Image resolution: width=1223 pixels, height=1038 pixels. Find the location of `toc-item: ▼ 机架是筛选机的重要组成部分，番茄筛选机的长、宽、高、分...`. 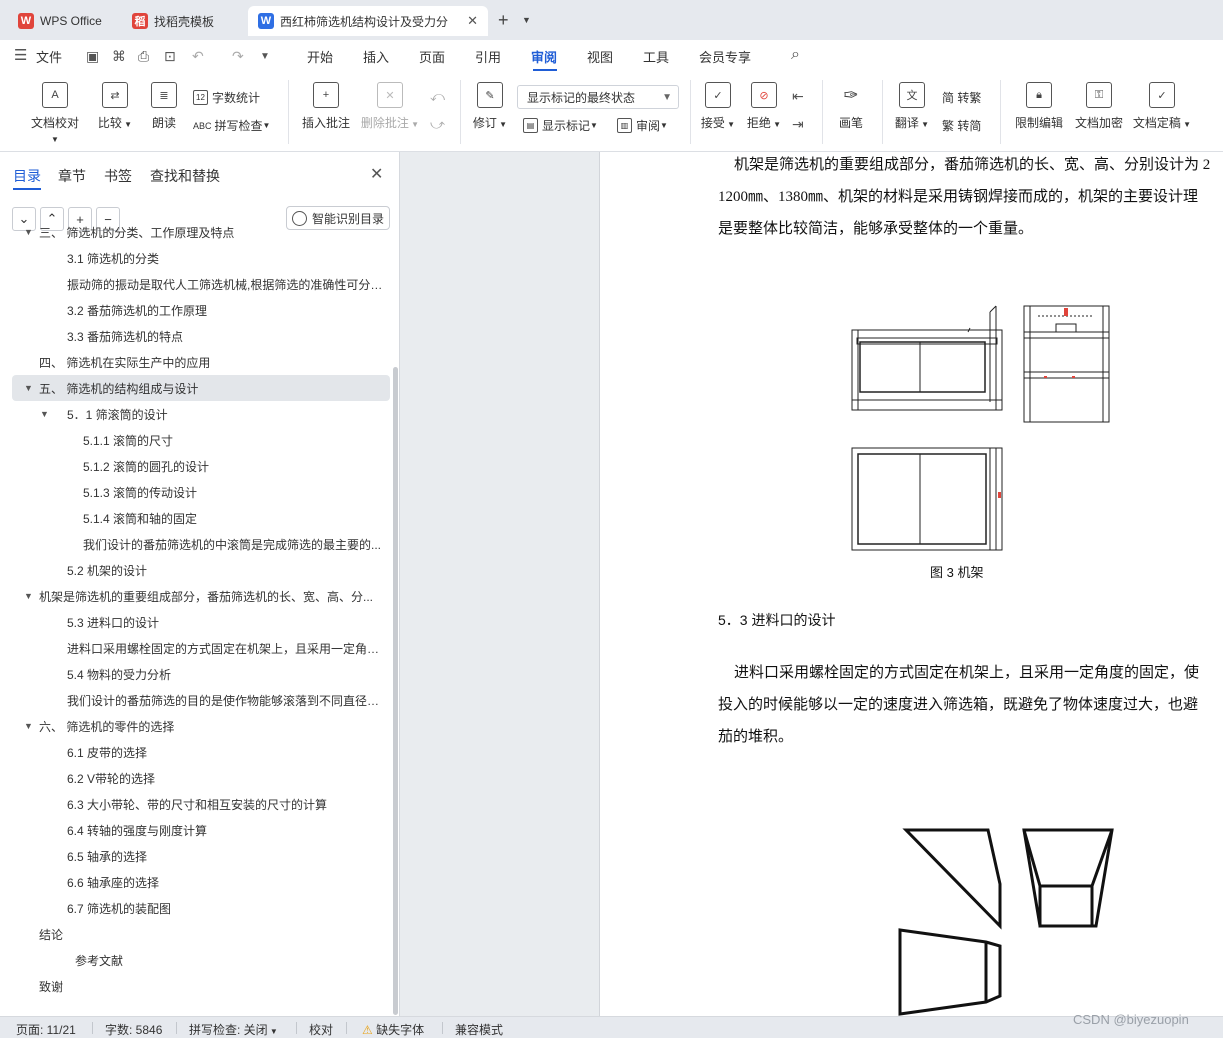

toc-item: ▼ 机架是筛选机的重要组成部分，番茄筛选机的长、宽、高、分... is located at coordinates (201, 596).